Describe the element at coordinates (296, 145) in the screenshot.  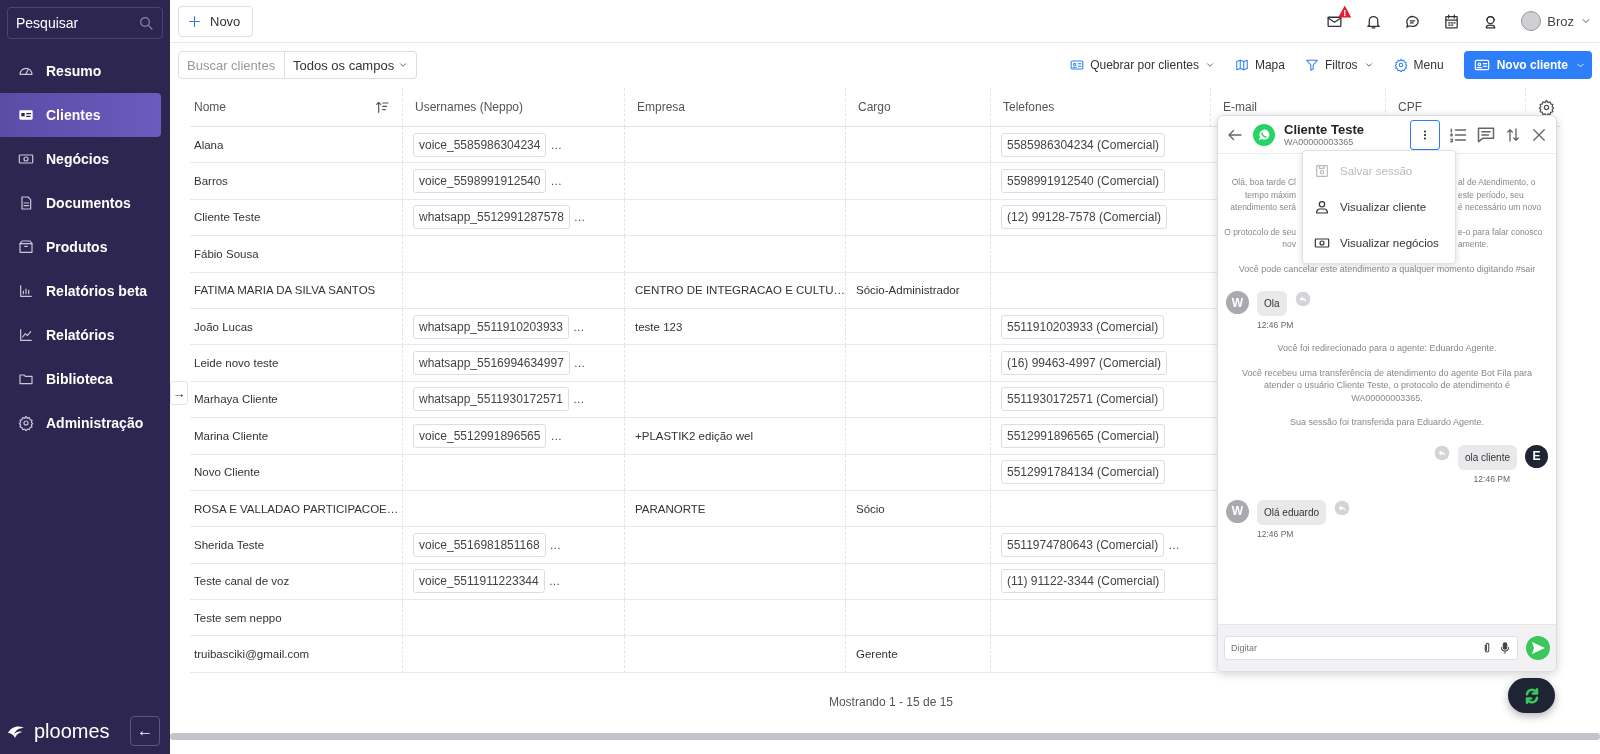
I see `client-name-cell: Alana` at that location.